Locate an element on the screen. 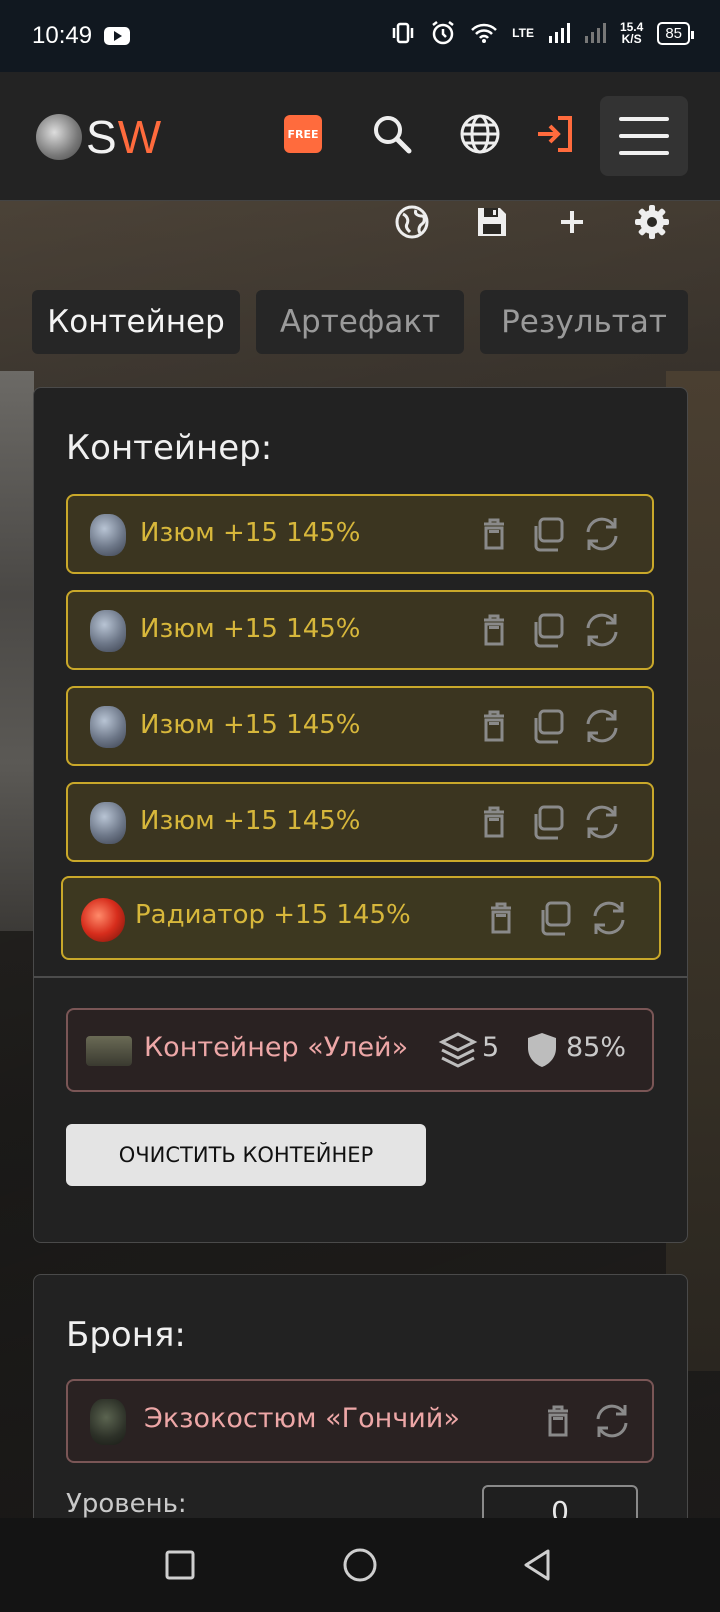 Image resolution: width=720 pixels, height=1612 pixels. network-speed: 15.4 K/S is located at coordinates (631, 33).